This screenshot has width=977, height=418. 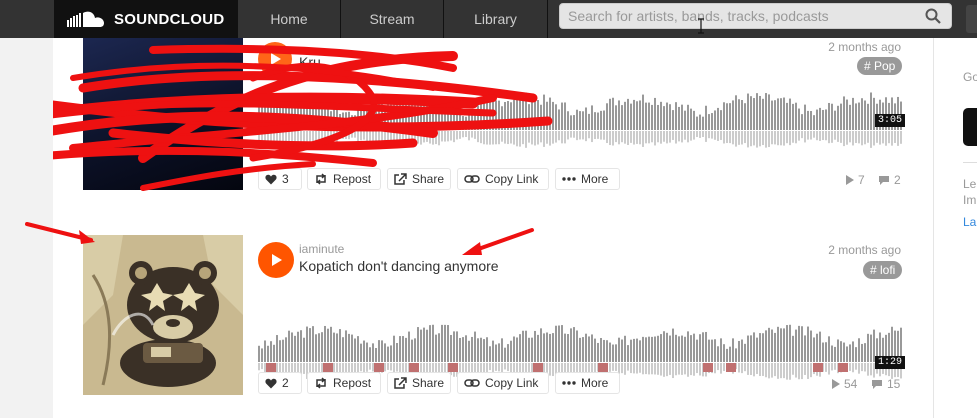 I want to click on play-count: 54, so click(x=844, y=384).